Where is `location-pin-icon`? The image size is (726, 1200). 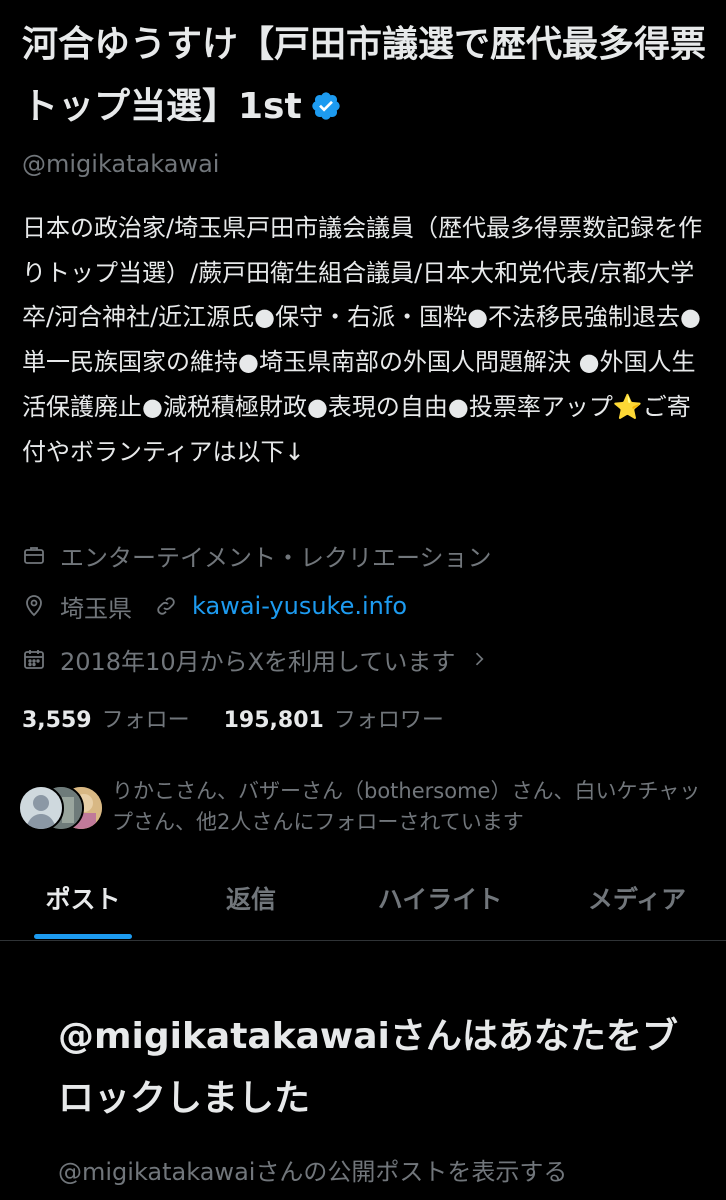
location-pin-icon is located at coordinates (34, 606).